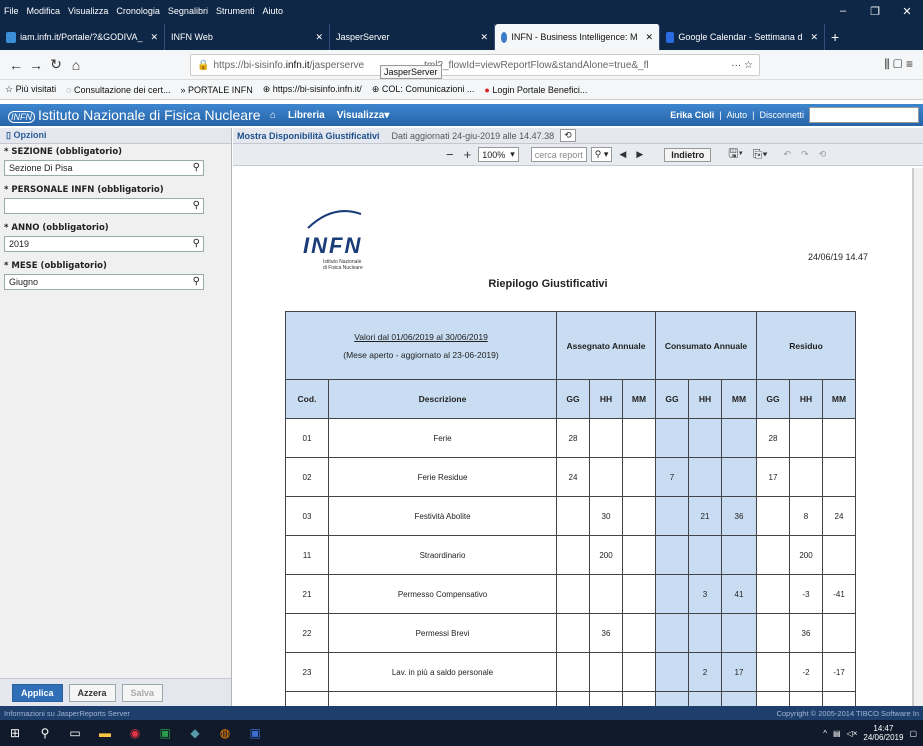 The height and width of the screenshot is (746, 923). Describe the element at coordinates (558, 154) in the screenshot. I see `report-search-input: cerca report` at that location.